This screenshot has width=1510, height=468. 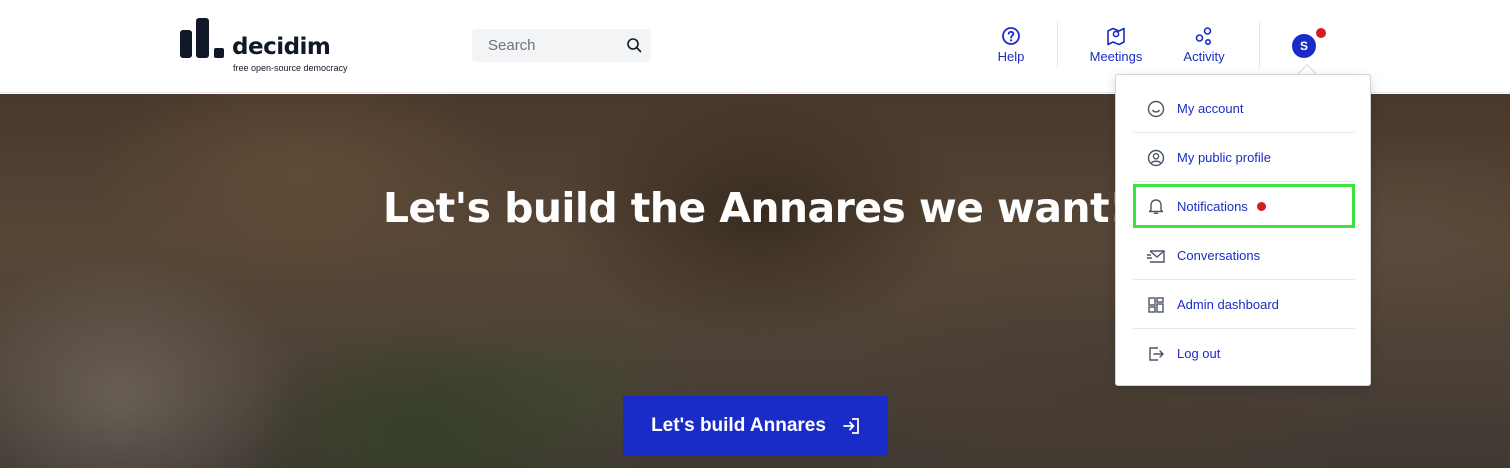 I want to click on nav-help: Help, so click(x=1011, y=48).